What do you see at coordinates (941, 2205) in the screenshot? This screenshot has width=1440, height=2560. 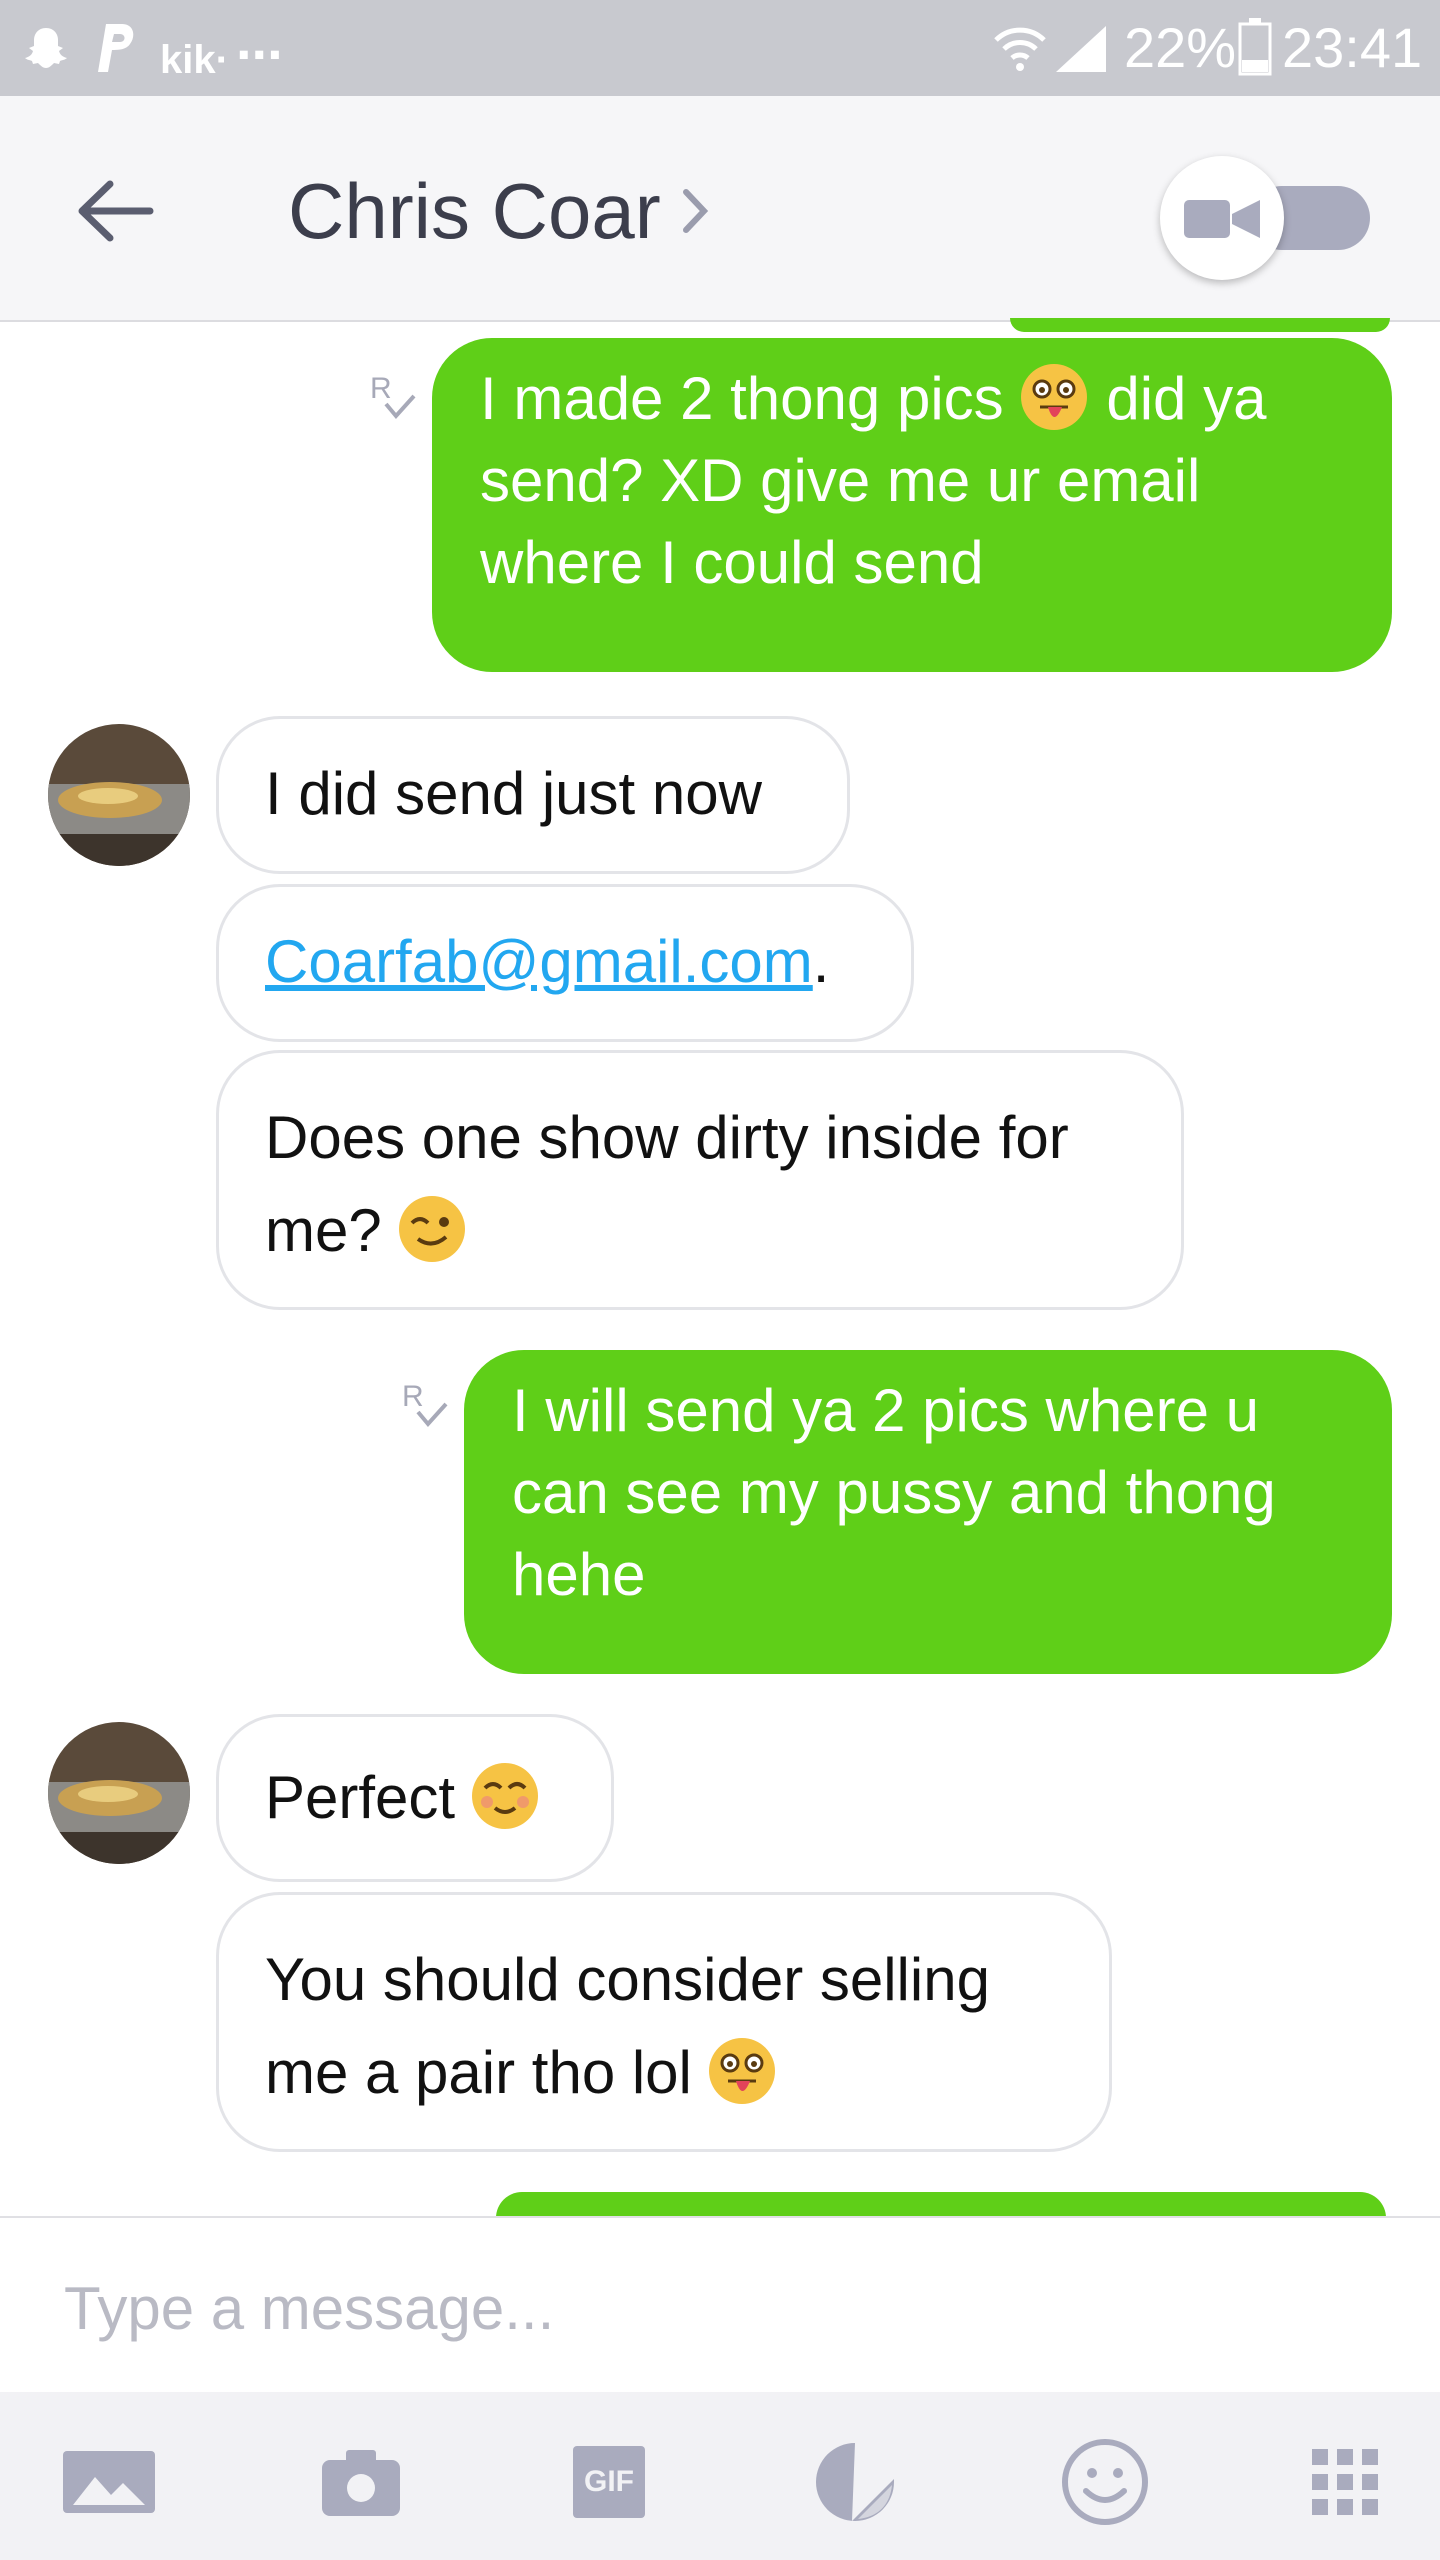 I see `next-message-fragment` at bounding box center [941, 2205].